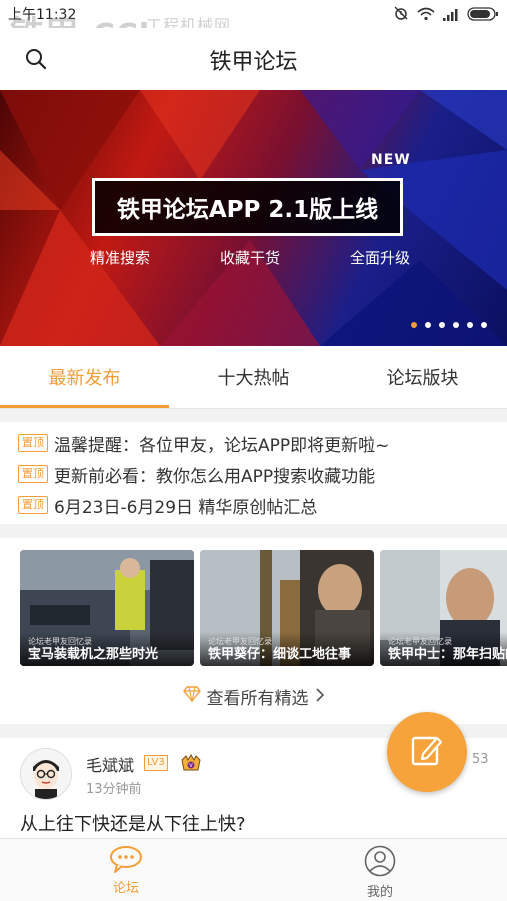 The height and width of the screenshot is (901, 507). Describe the element at coordinates (247, 207) in the screenshot. I see `banner-headline: 铁甲论坛APP 2.1版上线` at that location.